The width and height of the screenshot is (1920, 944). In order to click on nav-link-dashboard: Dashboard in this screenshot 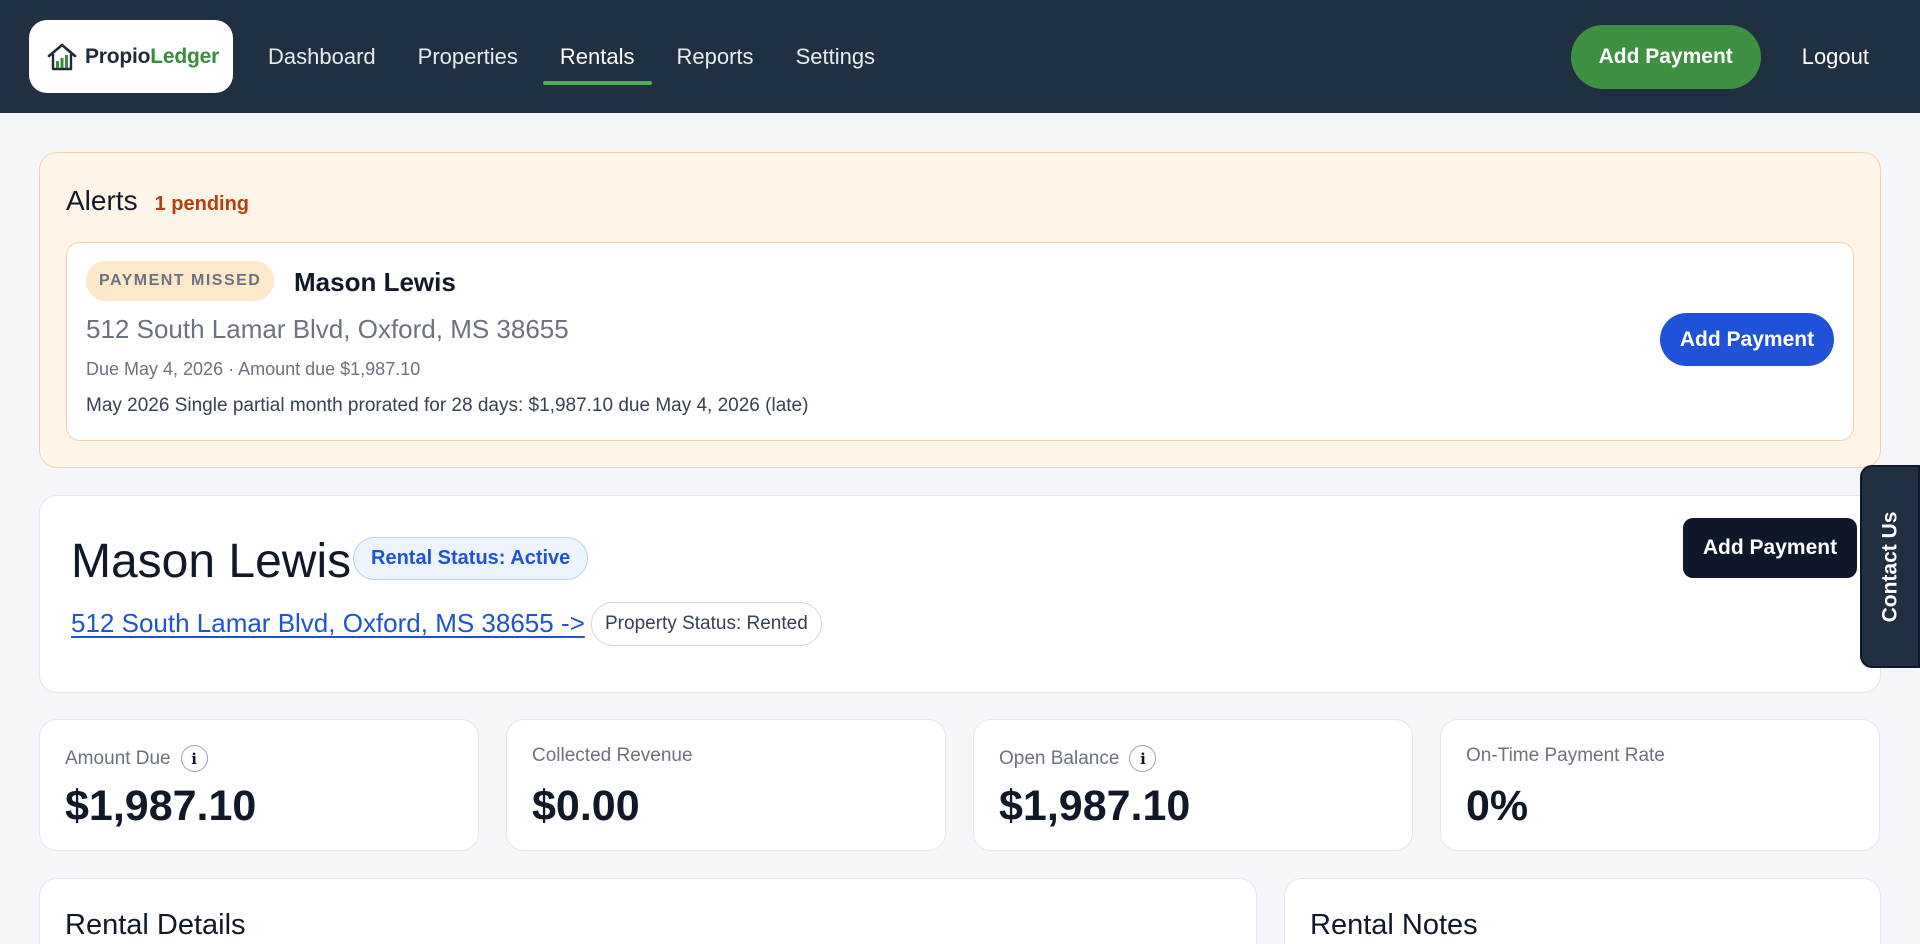, I will do `click(322, 56)`.